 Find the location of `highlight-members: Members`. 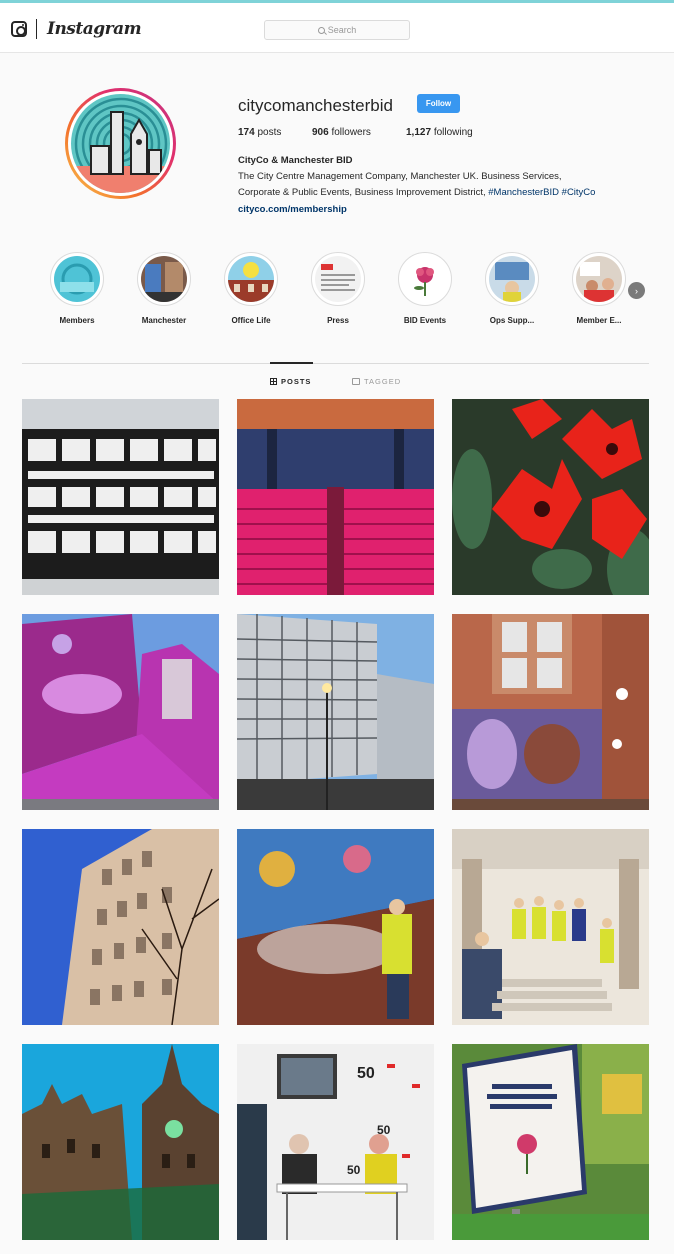

highlight-members: Members is located at coordinates (77, 288).